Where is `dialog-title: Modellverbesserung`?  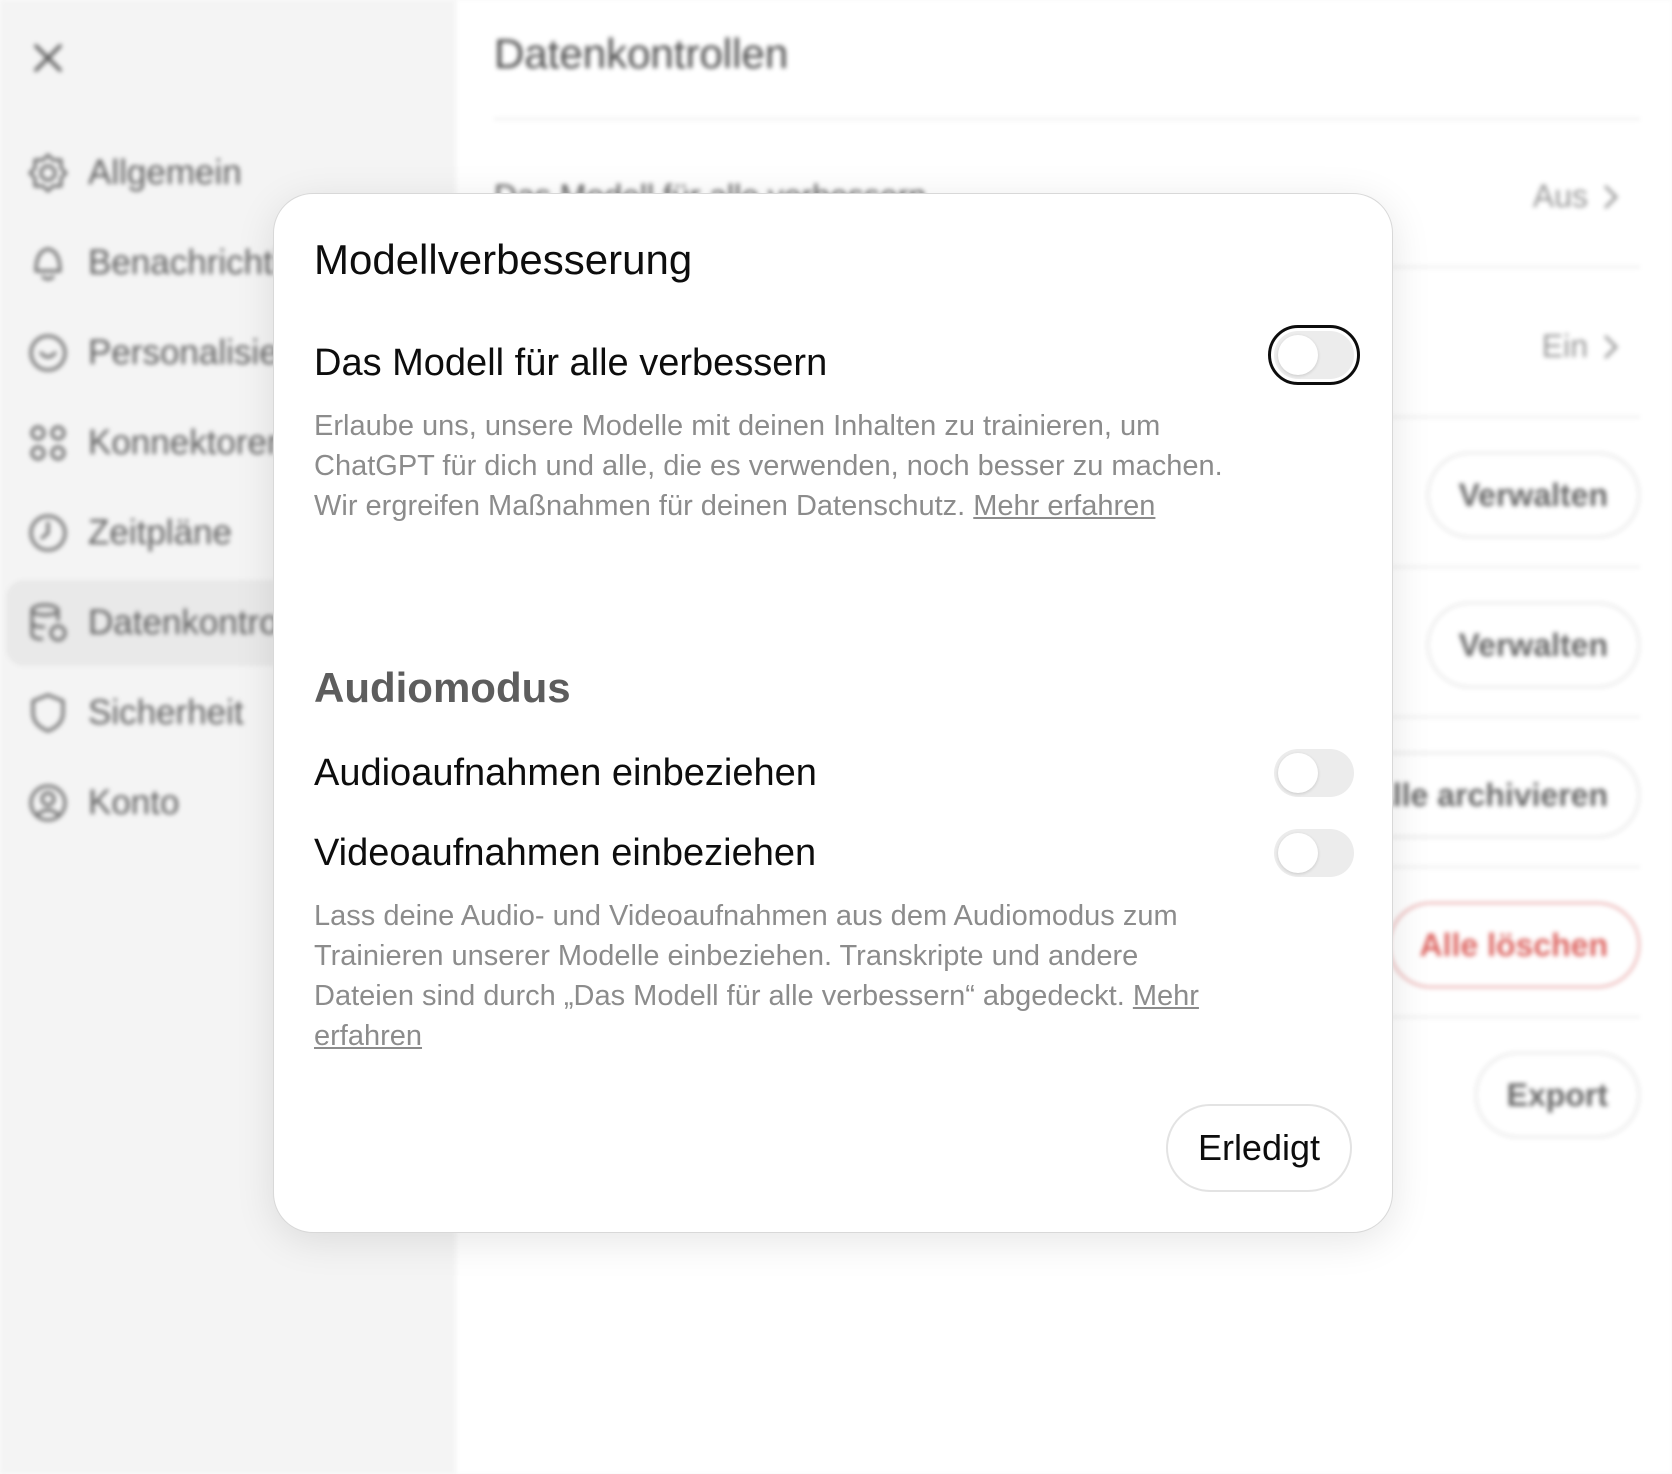
dialog-title: Modellverbesserung is located at coordinates (503, 259).